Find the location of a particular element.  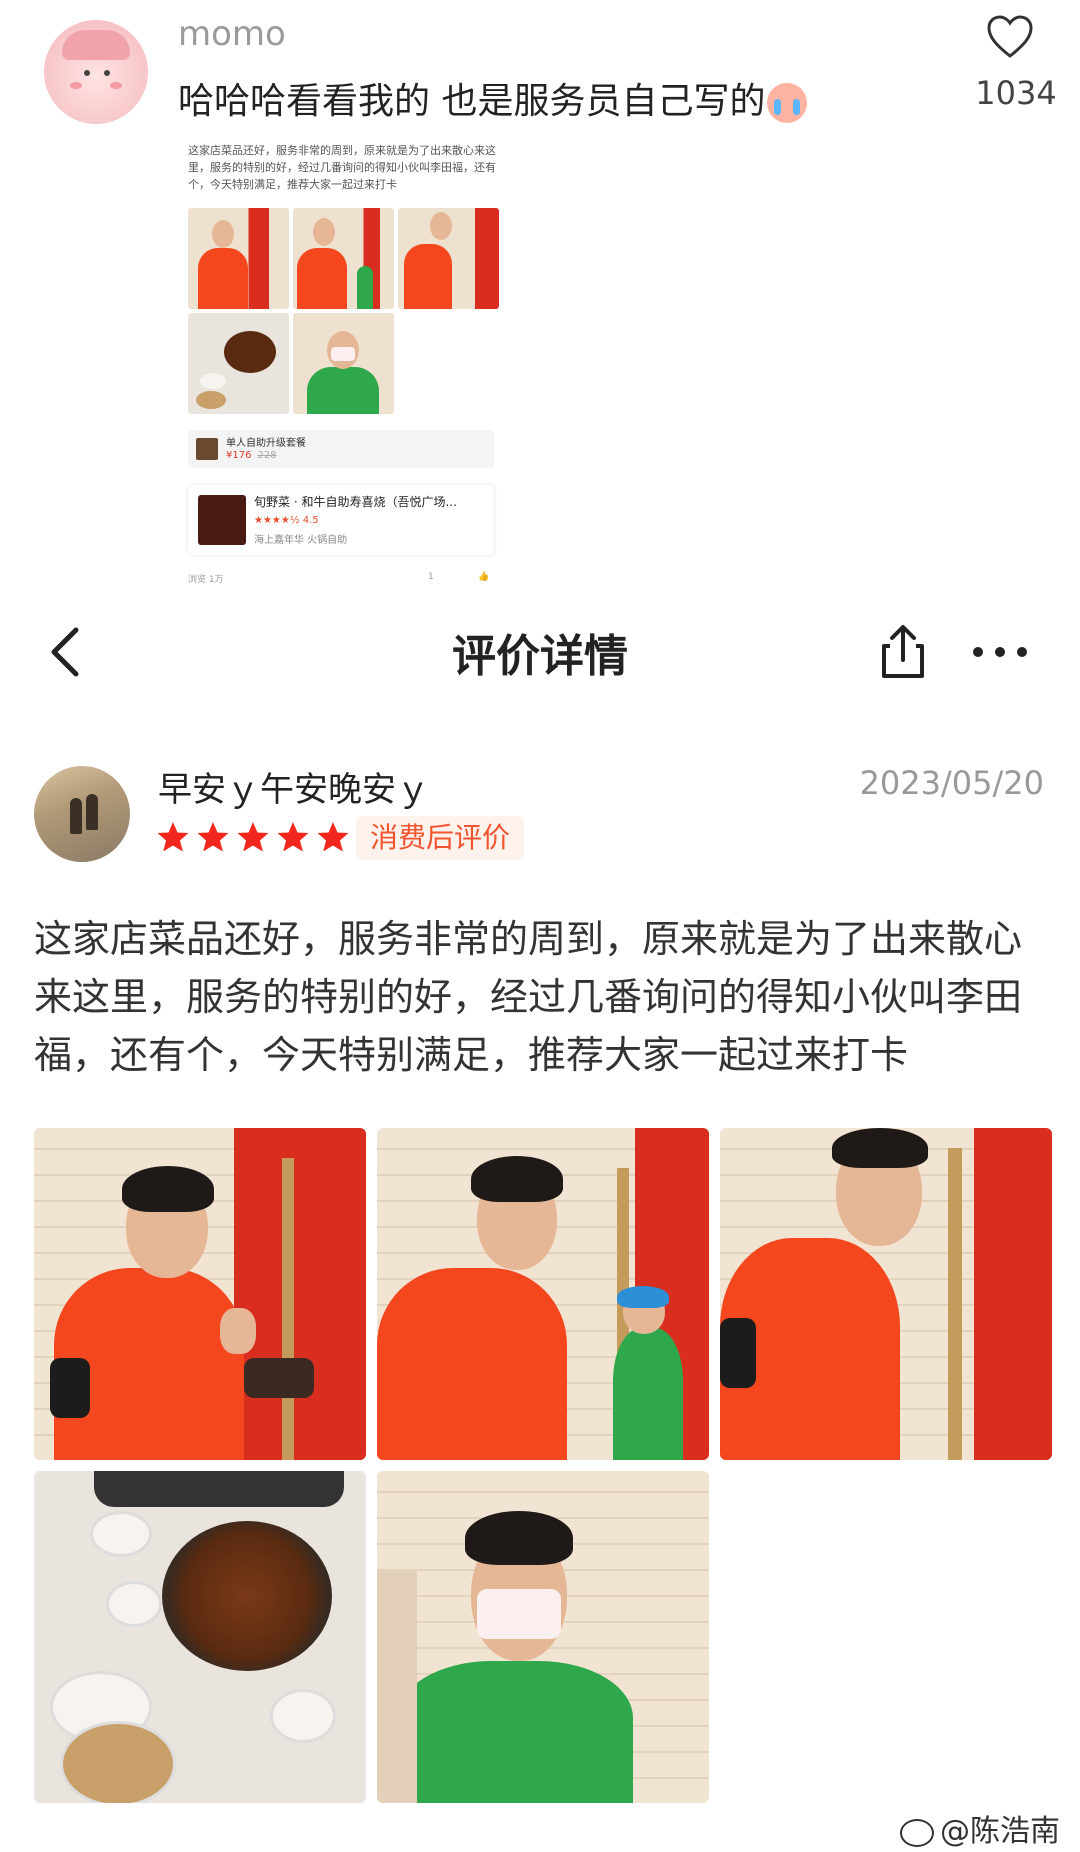

reviewer-name: 早安ｙ午安晚安ｙ is located at coordinates (294, 786).